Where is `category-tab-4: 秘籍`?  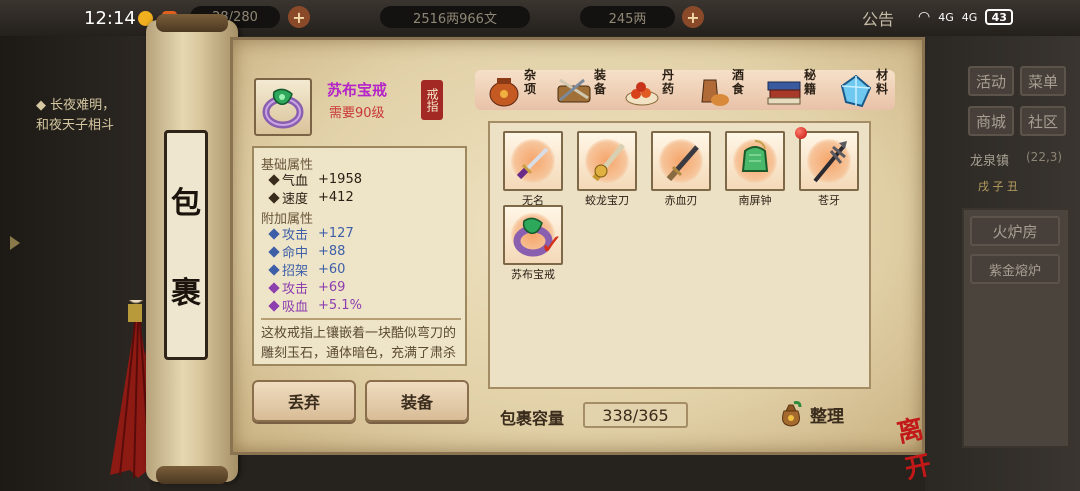 category-tab-4: 秘籍 is located at coordinates (794, 89).